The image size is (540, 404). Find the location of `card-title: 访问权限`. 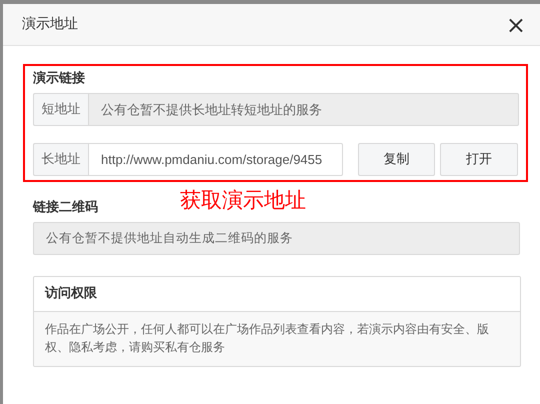

card-title: 访问权限 is located at coordinates (277, 294).